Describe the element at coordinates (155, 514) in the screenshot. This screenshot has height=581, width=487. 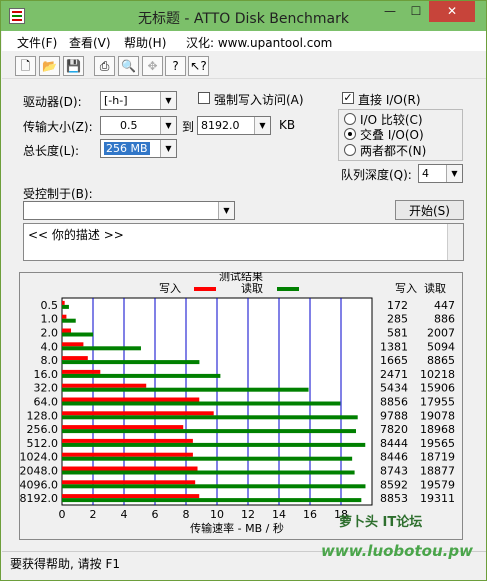
I see `x-tick-label: 6` at that location.